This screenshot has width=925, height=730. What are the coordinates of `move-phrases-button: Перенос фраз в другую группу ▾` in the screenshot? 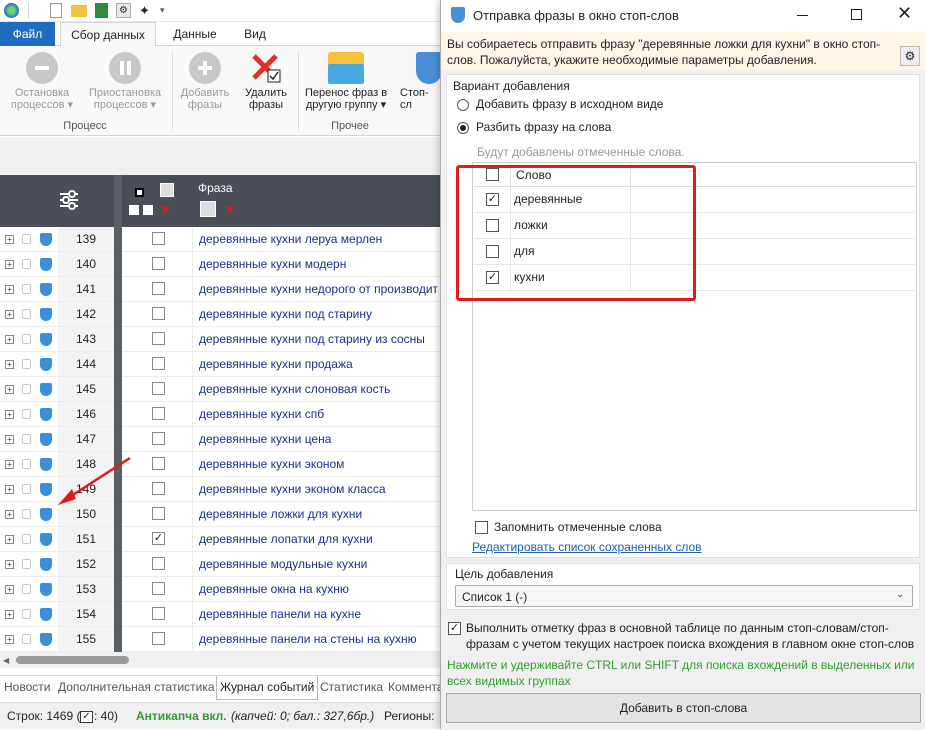 It's located at (346, 81).